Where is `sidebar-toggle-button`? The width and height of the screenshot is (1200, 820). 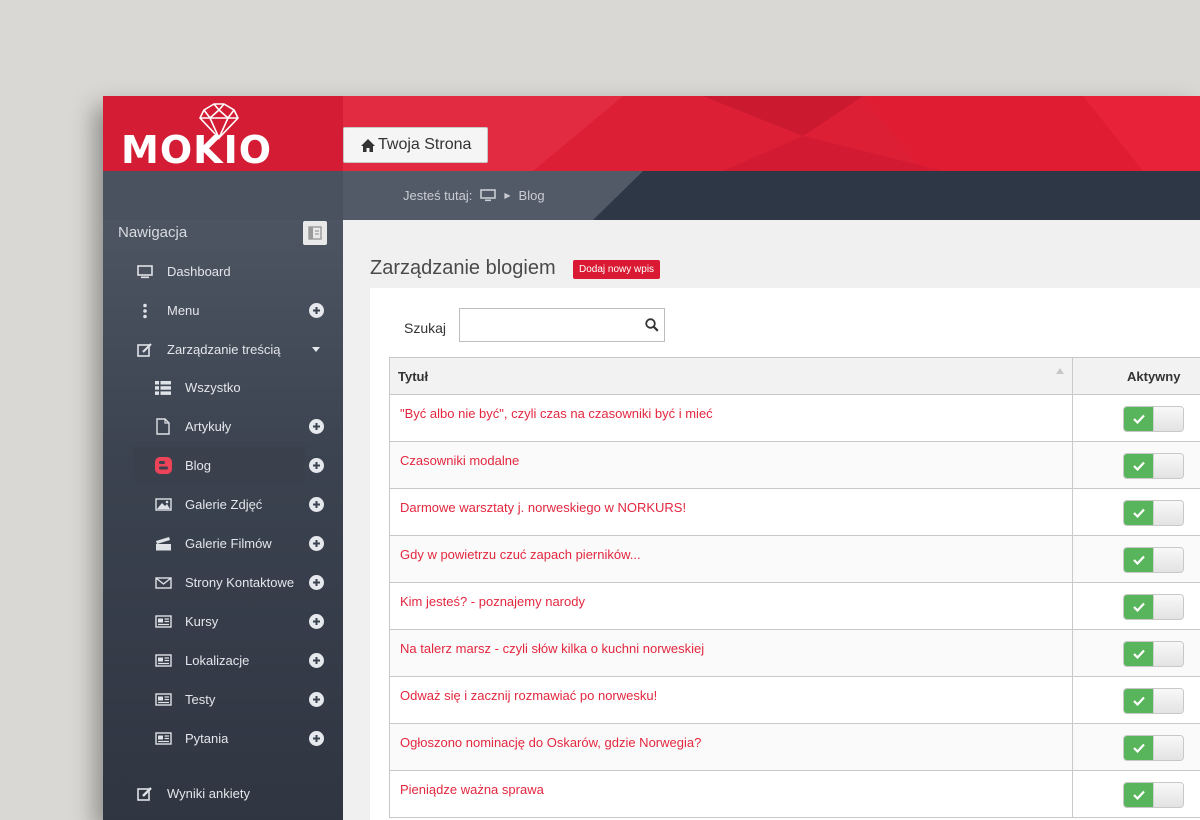
sidebar-toggle-button is located at coordinates (315, 233).